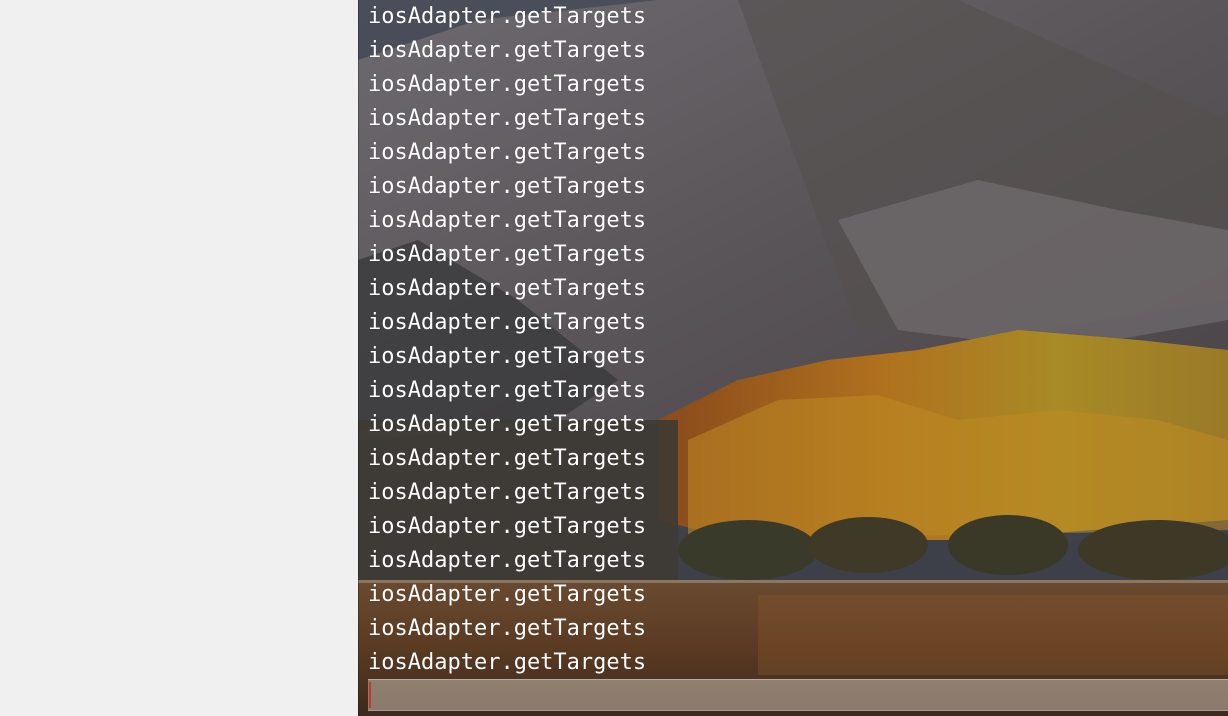 Image resolution: width=1228 pixels, height=716 pixels. I want to click on terminal-input-line, so click(798, 695).